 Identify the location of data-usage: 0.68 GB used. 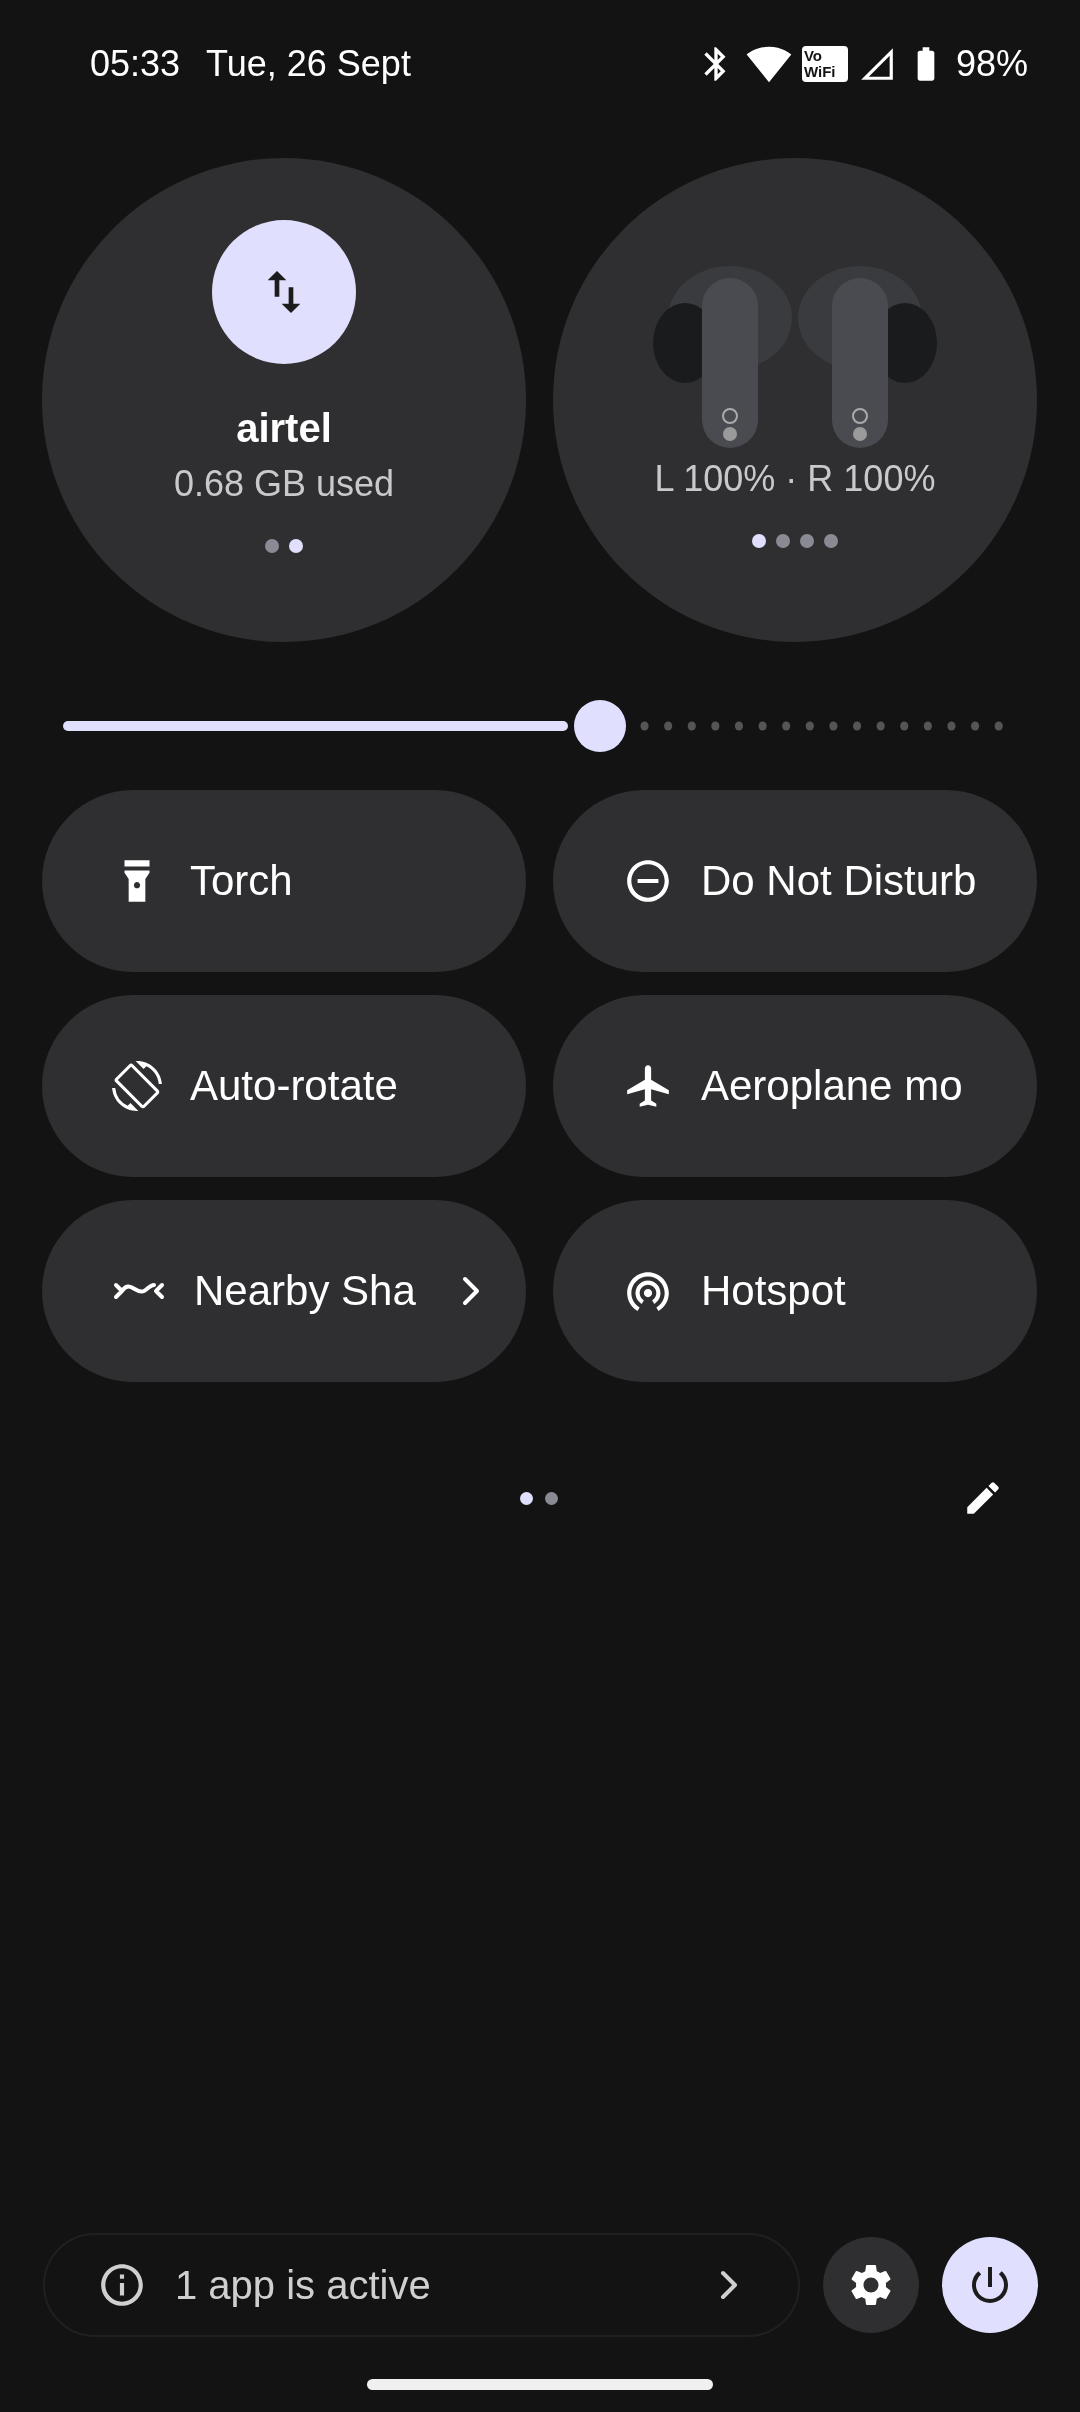
(284, 484).